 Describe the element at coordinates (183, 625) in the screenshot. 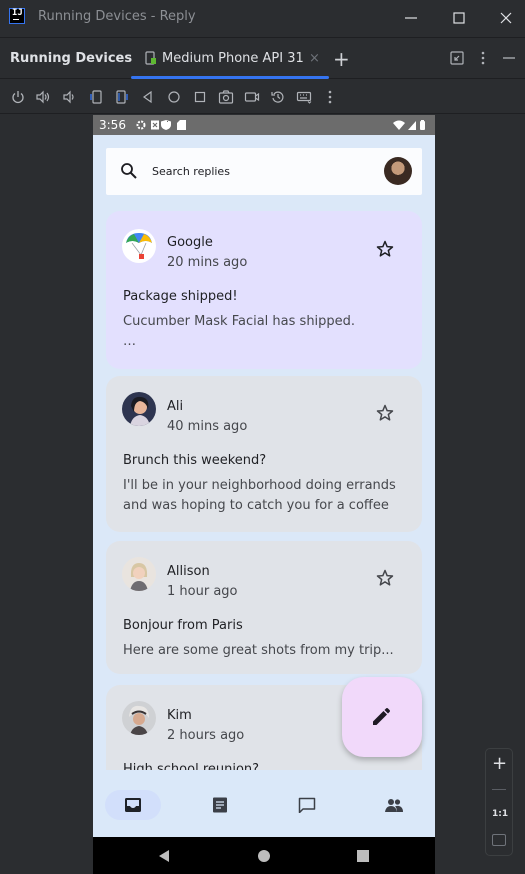

I see `email-subject: Bonjour from Paris` at that location.